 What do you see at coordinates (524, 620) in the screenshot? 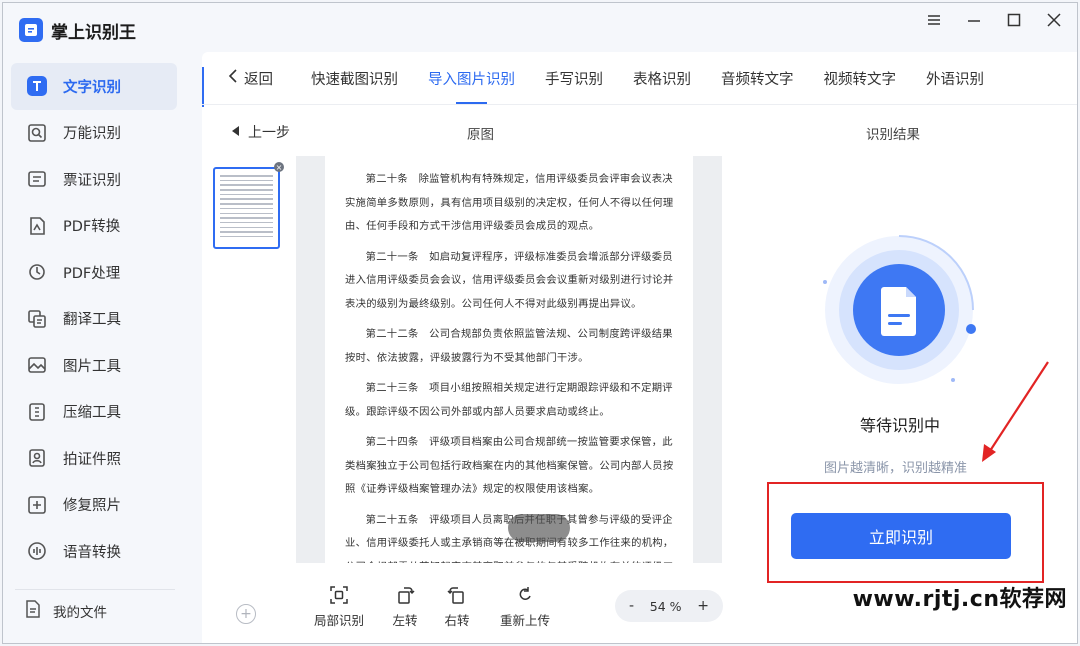
I see `tool-label: 重新上传` at bounding box center [524, 620].